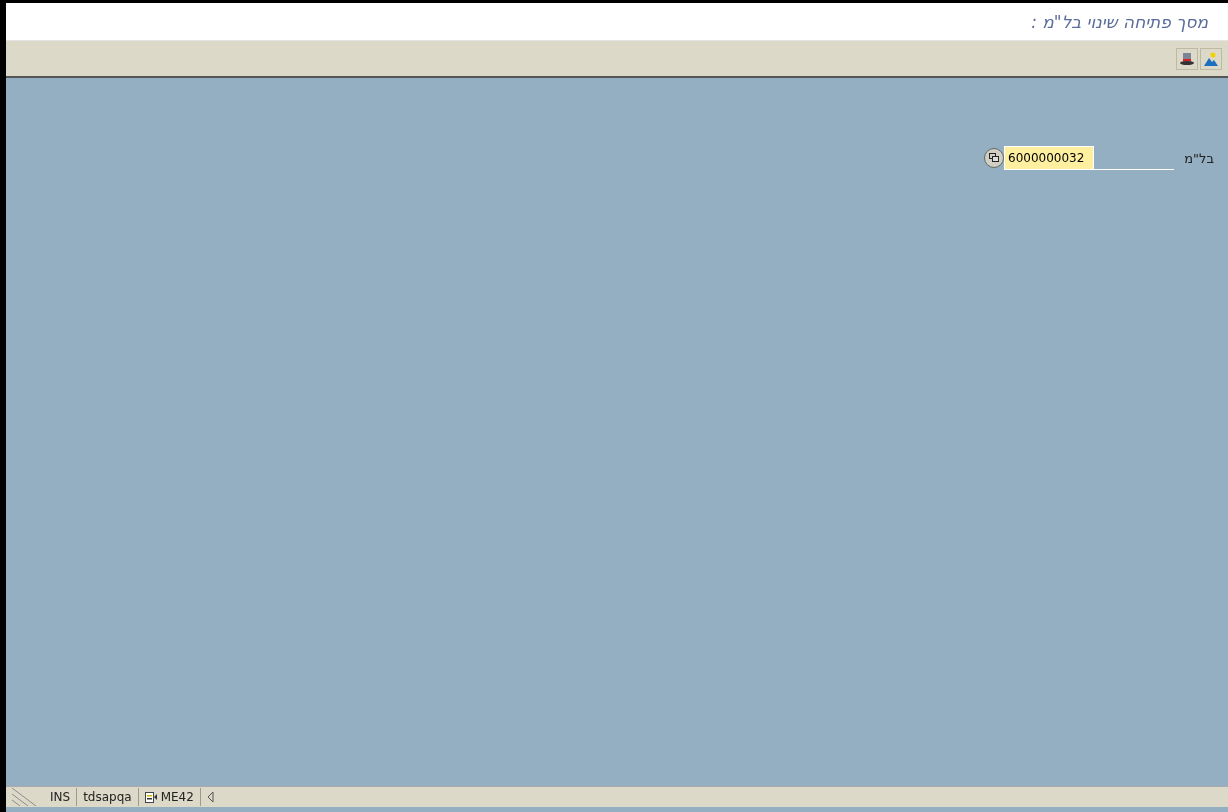 The image size is (1228, 812). Describe the element at coordinates (108, 797) in the screenshot. I see `status-server: tdsapqa` at that location.